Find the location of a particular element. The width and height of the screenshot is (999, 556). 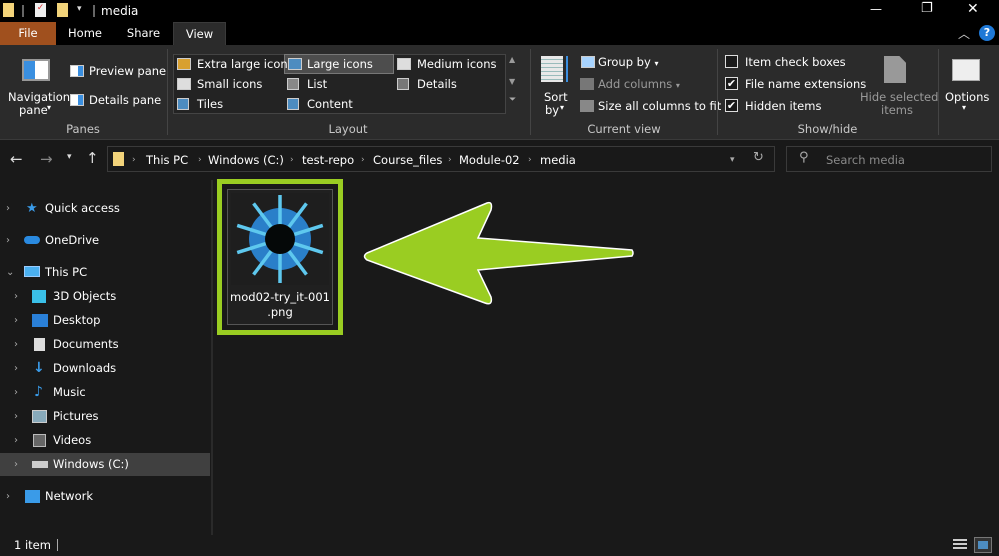

nav-pictures: › Pictures is located at coordinates (105, 416).